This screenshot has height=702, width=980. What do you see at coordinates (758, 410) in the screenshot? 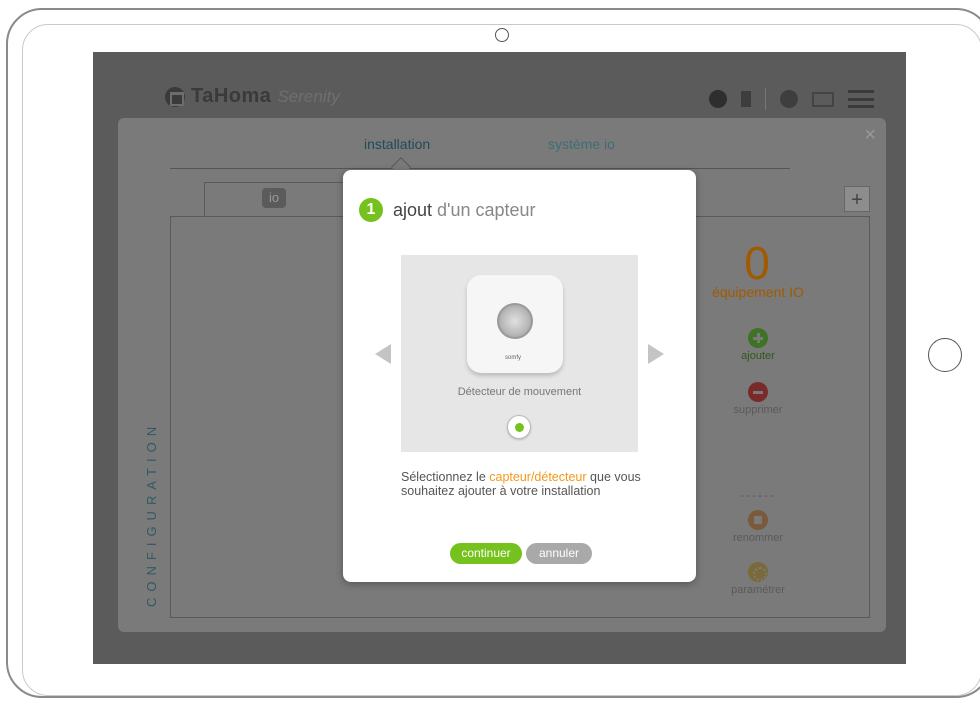
I see `delete-label: supprimer` at bounding box center [758, 410].